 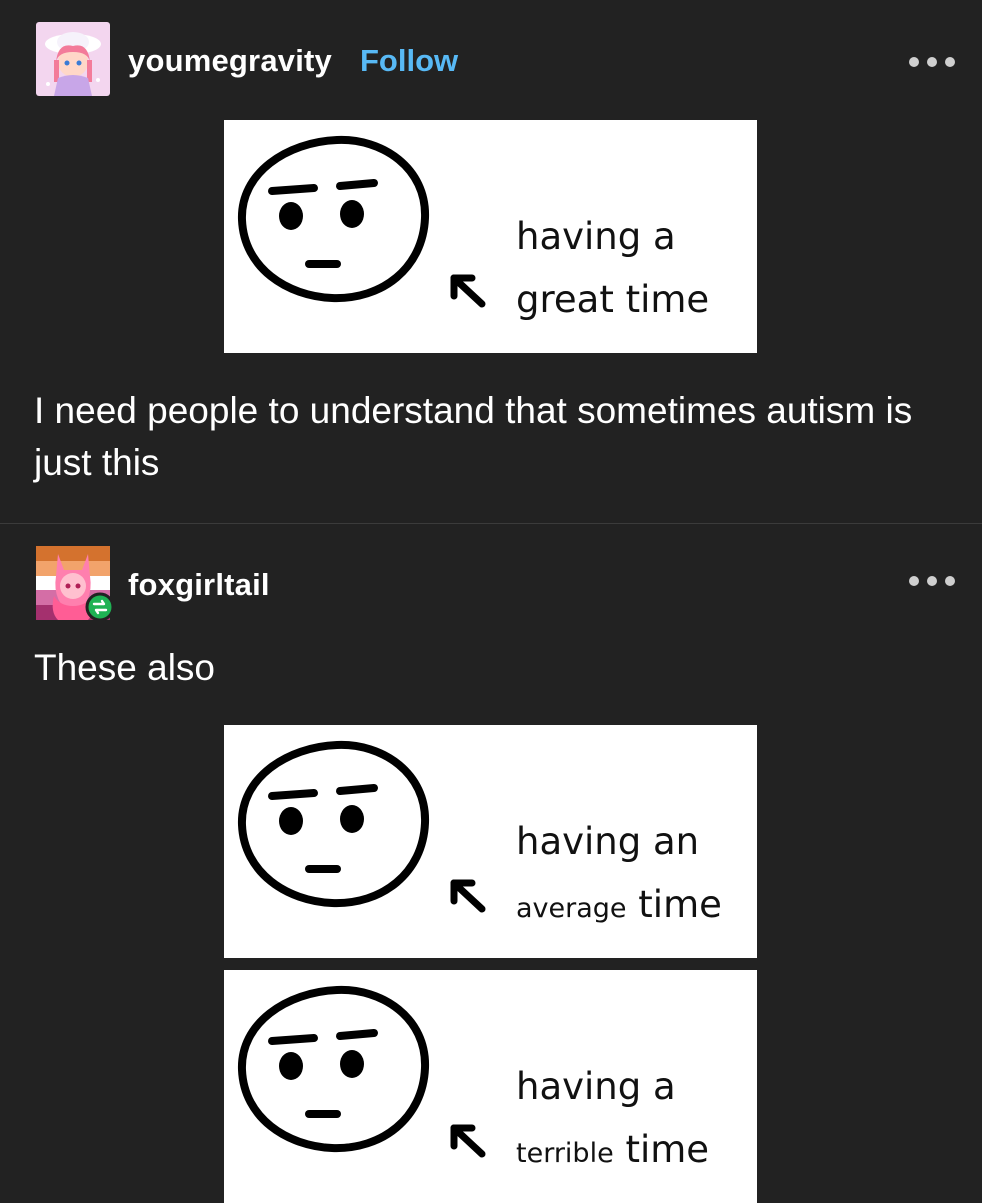 I want to click on meme-caption-line2: average time, so click(x=619, y=904).